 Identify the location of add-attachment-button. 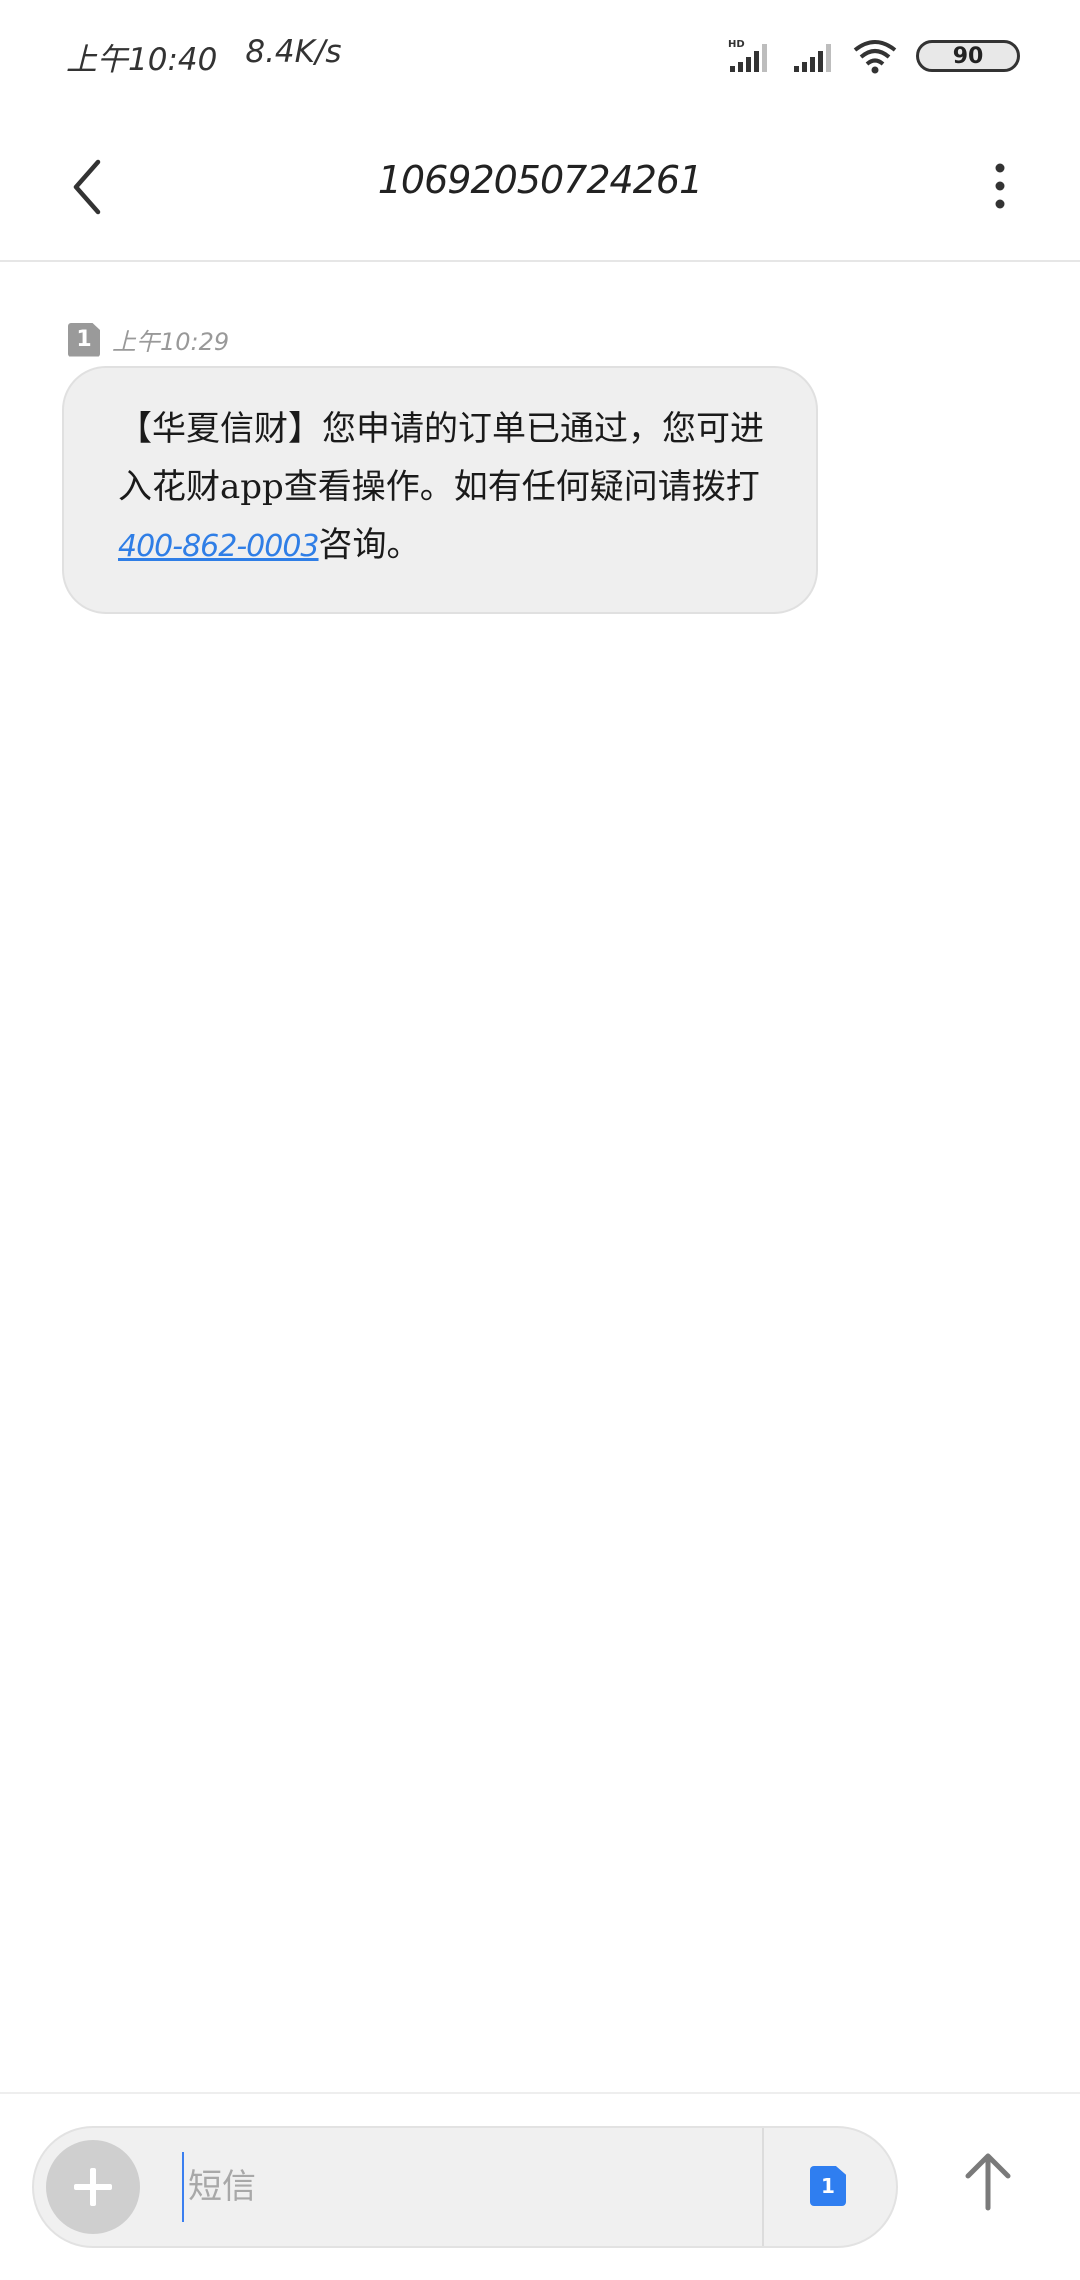
(93, 2187).